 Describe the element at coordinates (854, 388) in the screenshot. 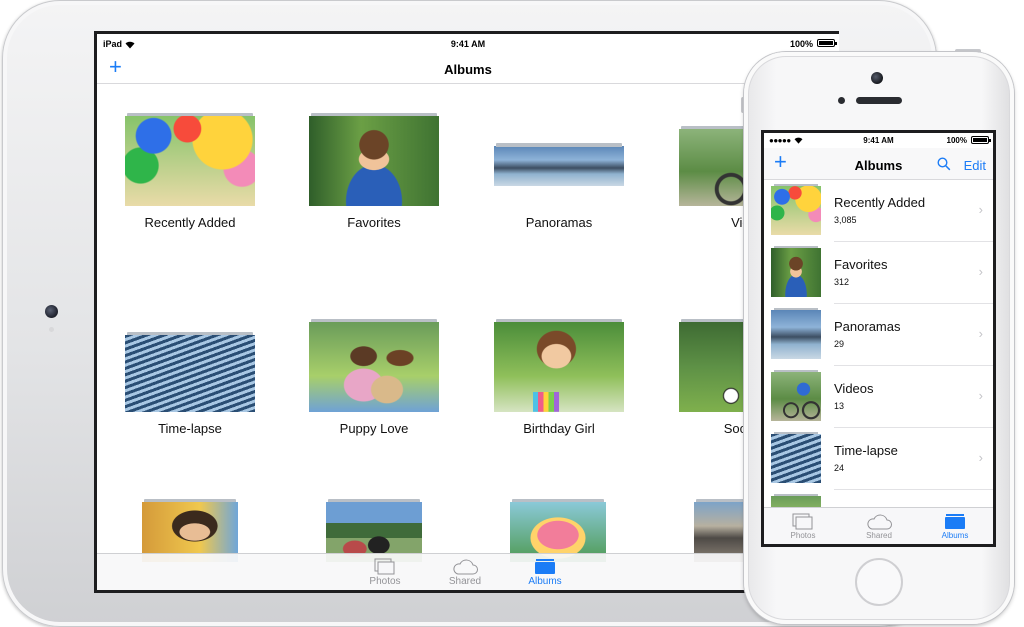

I see `album-name: Videos` at that location.